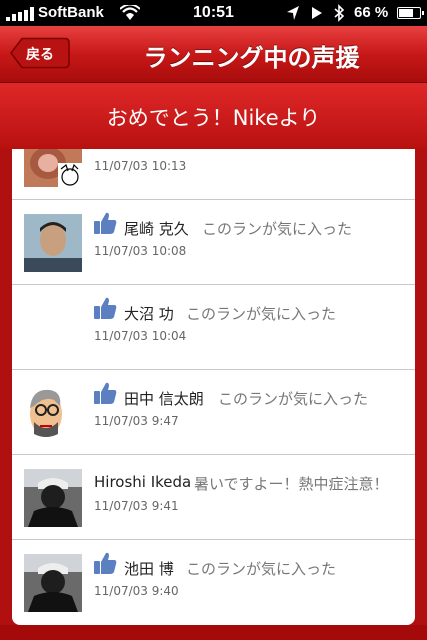 The height and width of the screenshot is (640, 427). What do you see at coordinates (143, 482) in the screenshot?
I see `user-name: Hiroshi Ikeda` at bounding box center [143, 482].